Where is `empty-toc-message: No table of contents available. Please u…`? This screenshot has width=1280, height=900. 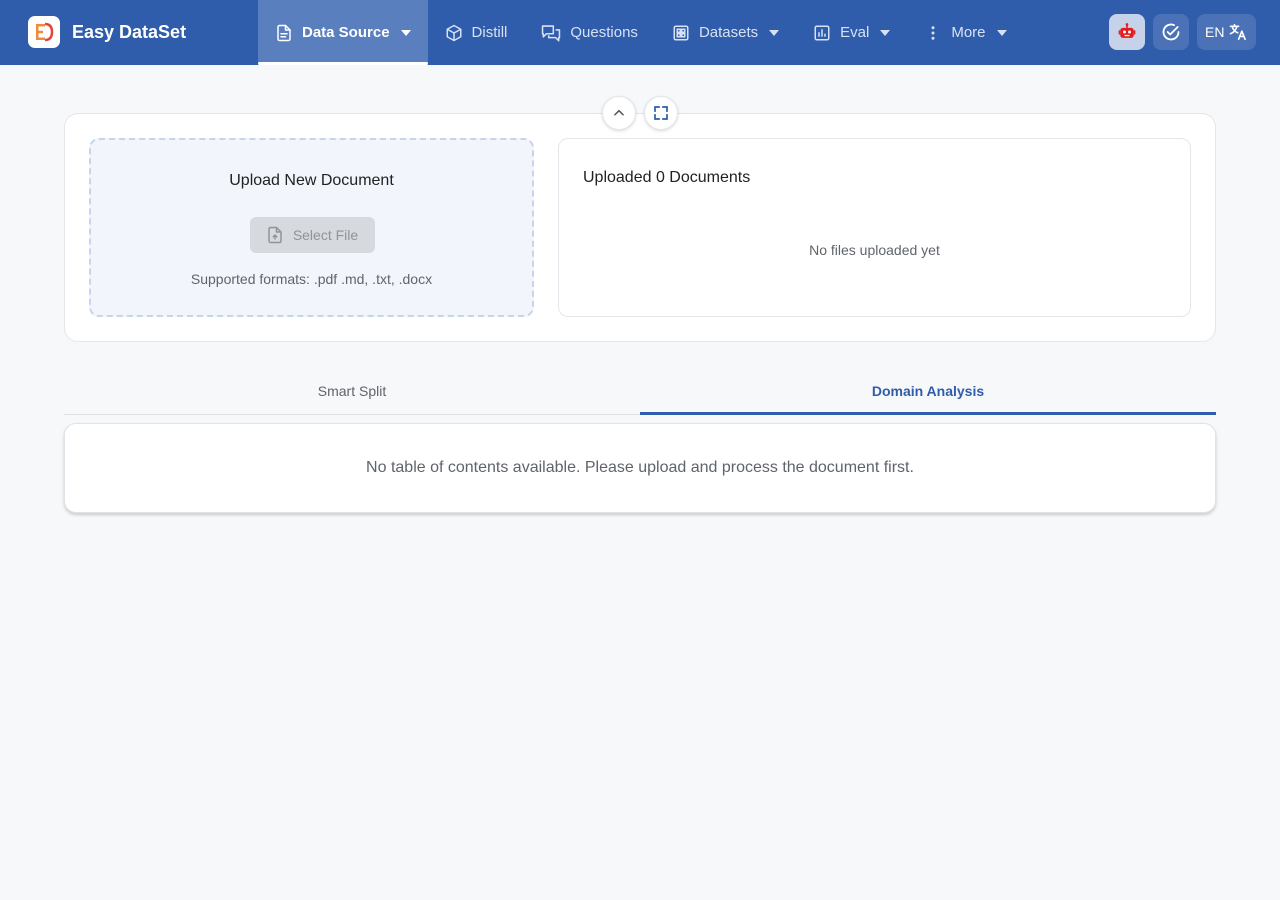 empty-toc-message: No table of contents available. Please u… is located at coordinates (640, 467).